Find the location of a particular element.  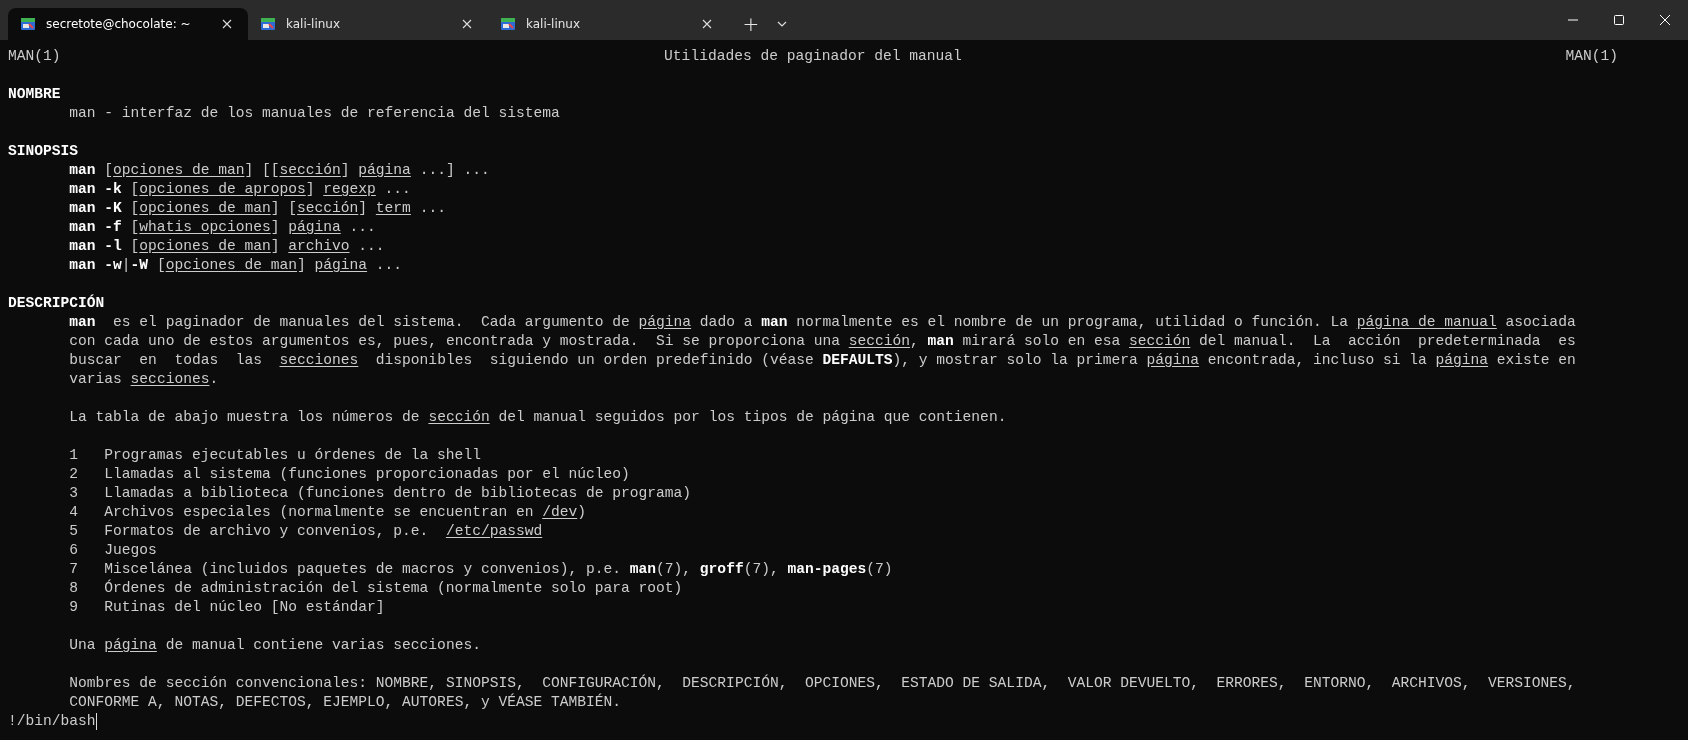

paragraph-text: Nombres de sección convencionales: NOMBRE, SINOPSIS, CONFIGURACIÓN, DESCRIPCIÓN, OPCIONES, ESTADO DE SALIDA, VALOR DEVUELTO, ERRORES, ENTORNO, ARCHIVOS, VERSIONES, CONFORME A, NOTAS, DEFECTOS, EJEMPLO, AUTORES, y VÉASE TAMBIÉN. is located at coordinates (823, 693).